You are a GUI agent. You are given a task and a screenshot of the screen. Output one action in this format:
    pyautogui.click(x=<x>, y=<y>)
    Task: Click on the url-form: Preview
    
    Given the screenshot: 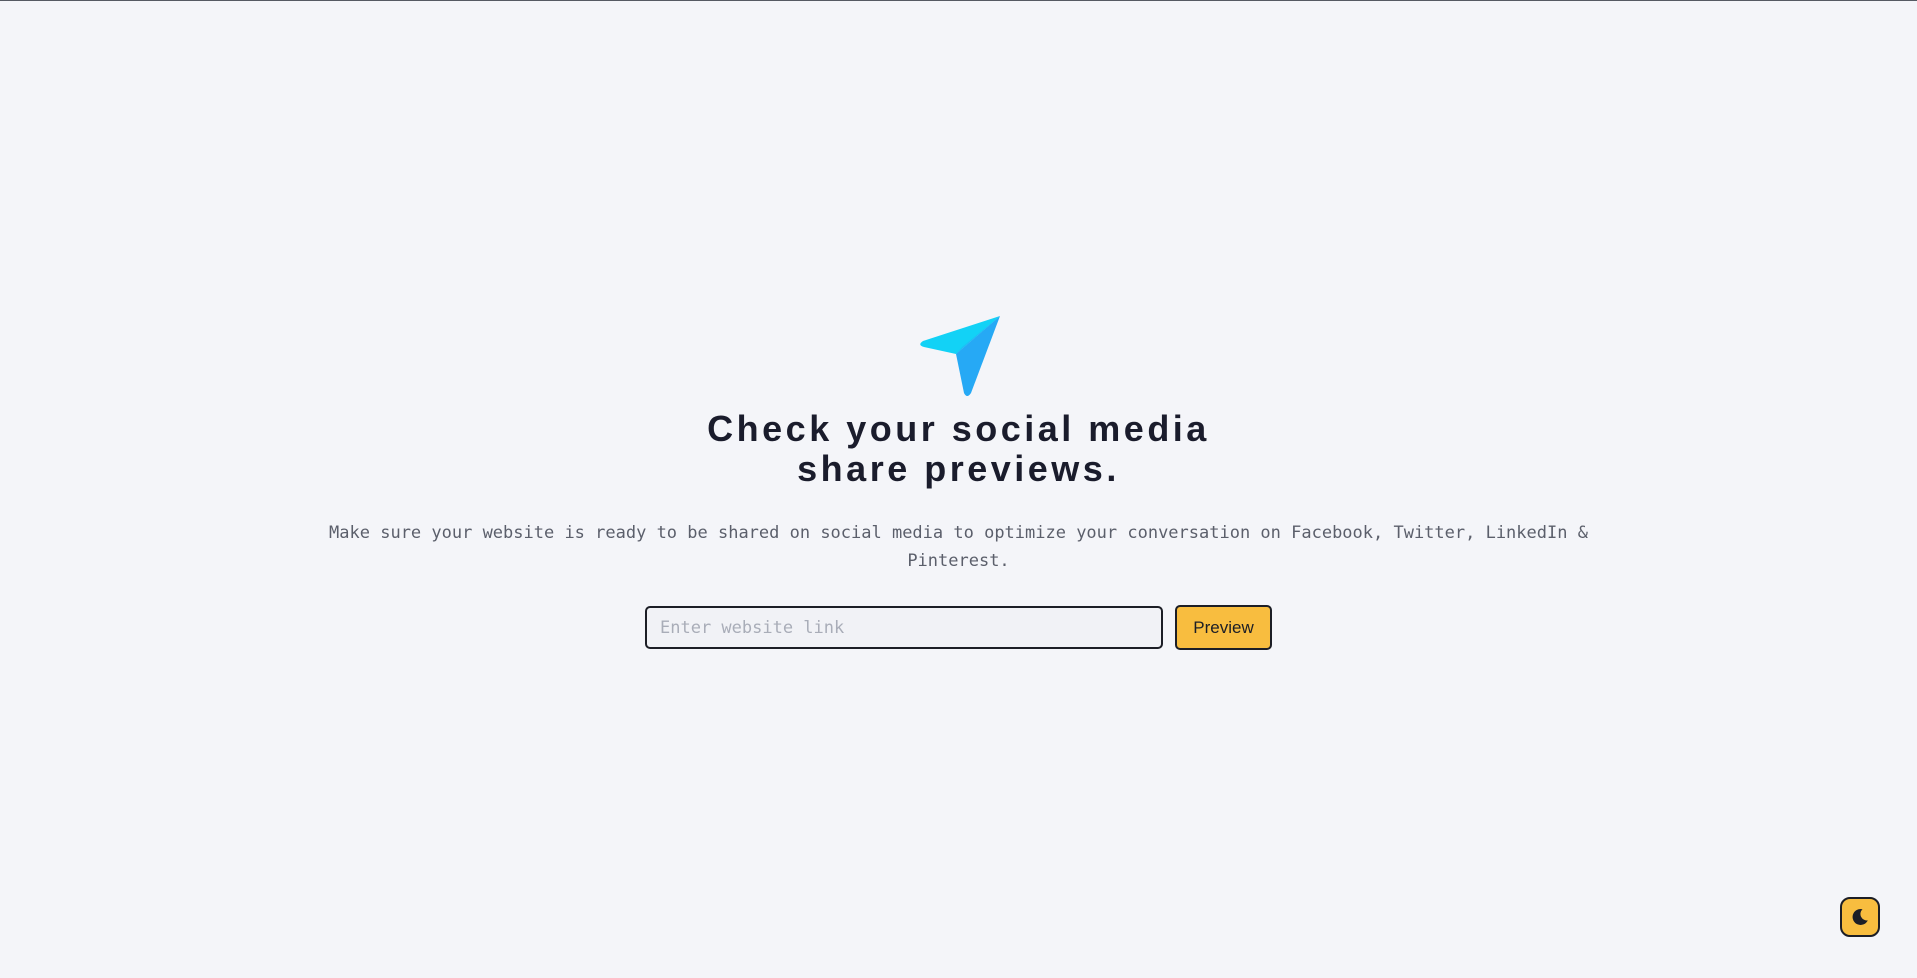 What is the action you would take?
    pyautogui.click(x=958, y=627)
    